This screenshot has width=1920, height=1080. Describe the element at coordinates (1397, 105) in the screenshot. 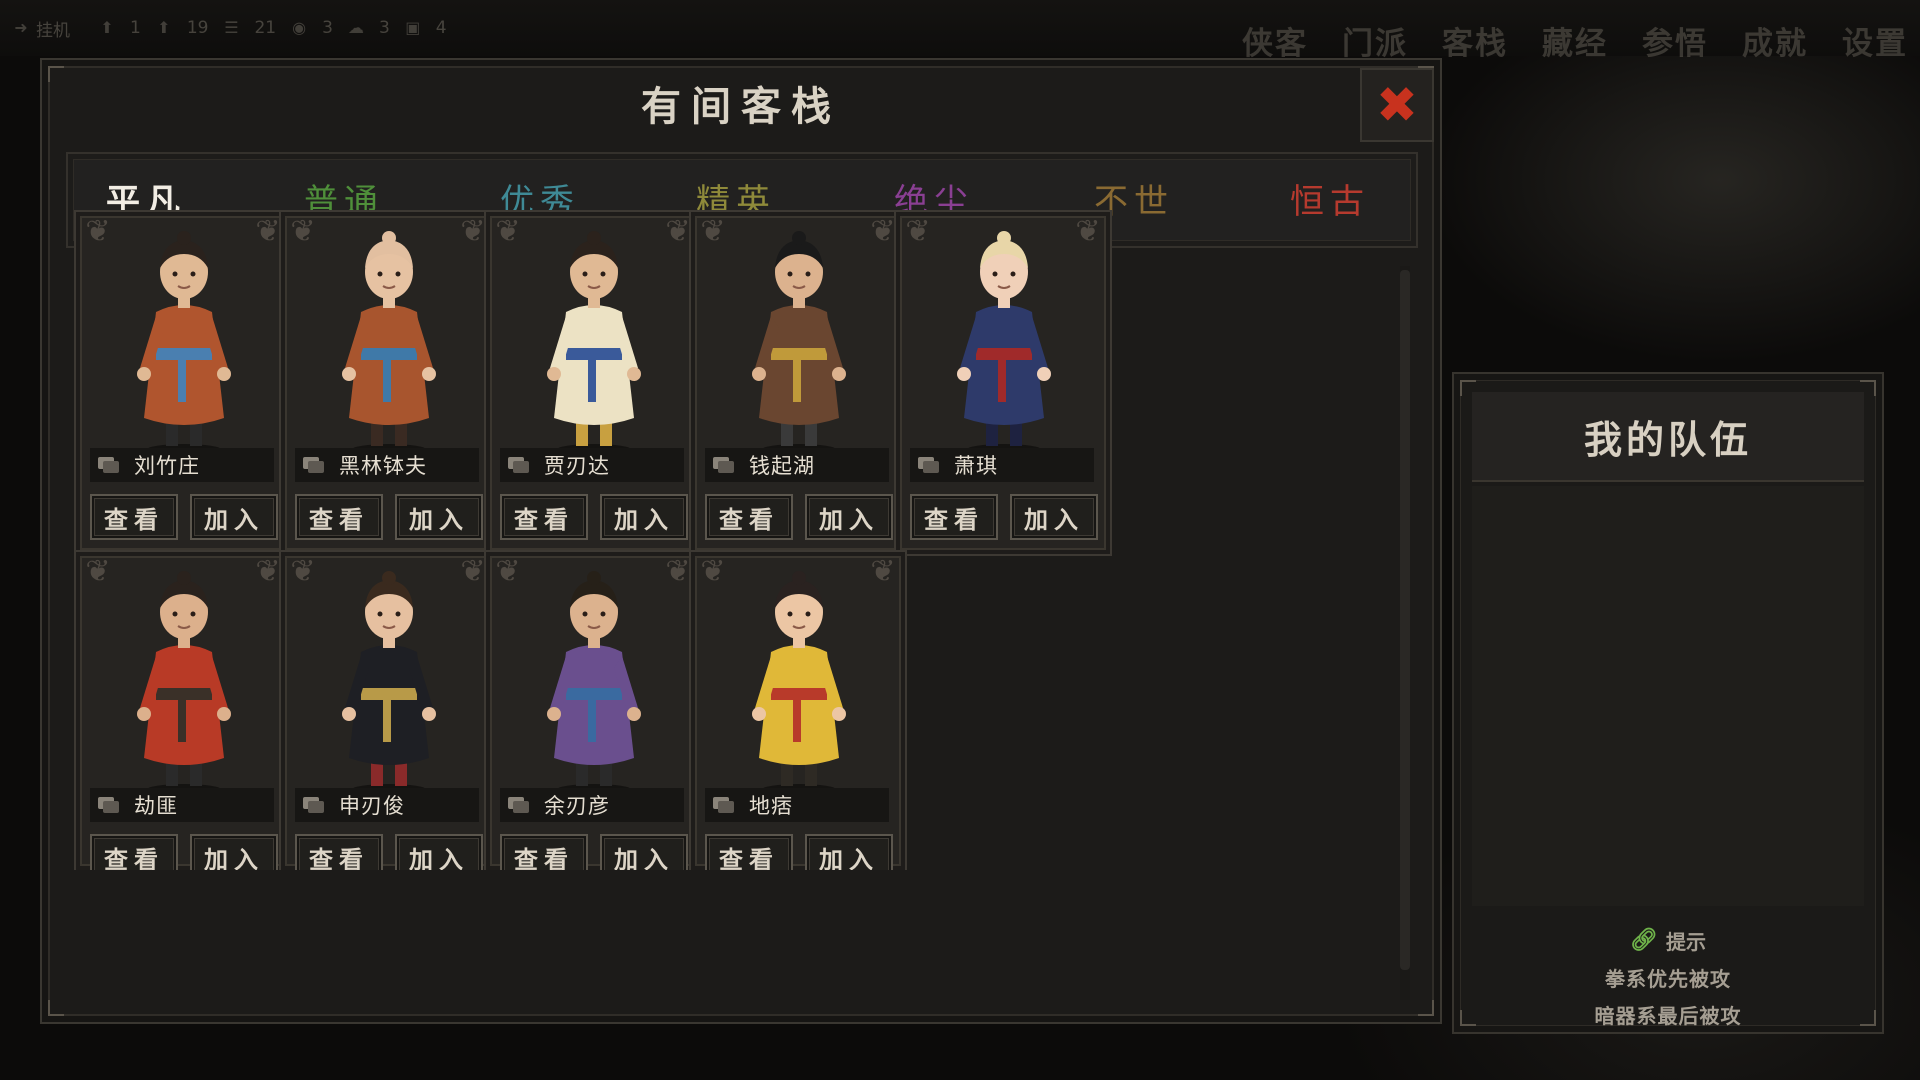

I see `close-button: ✖` at that location.